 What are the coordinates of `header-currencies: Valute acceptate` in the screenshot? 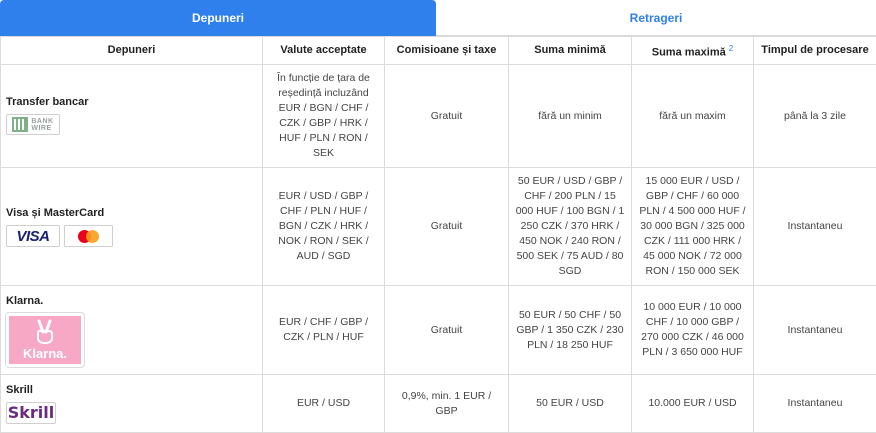 It's located at (323, 50).